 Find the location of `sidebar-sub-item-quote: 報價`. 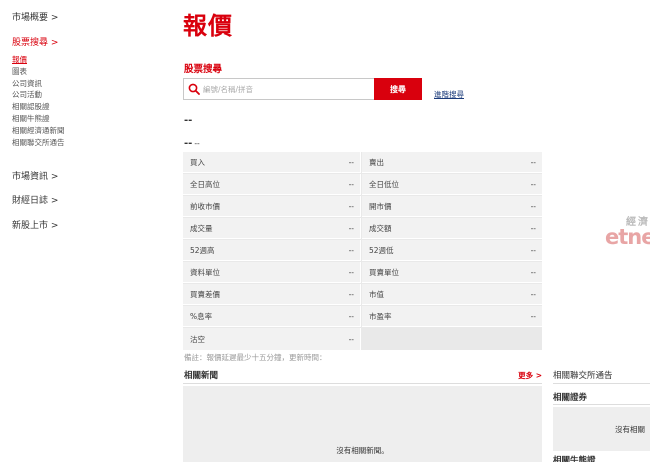

sidebar-sub-item-quote: 報價 is located at coordinates (38, 60).